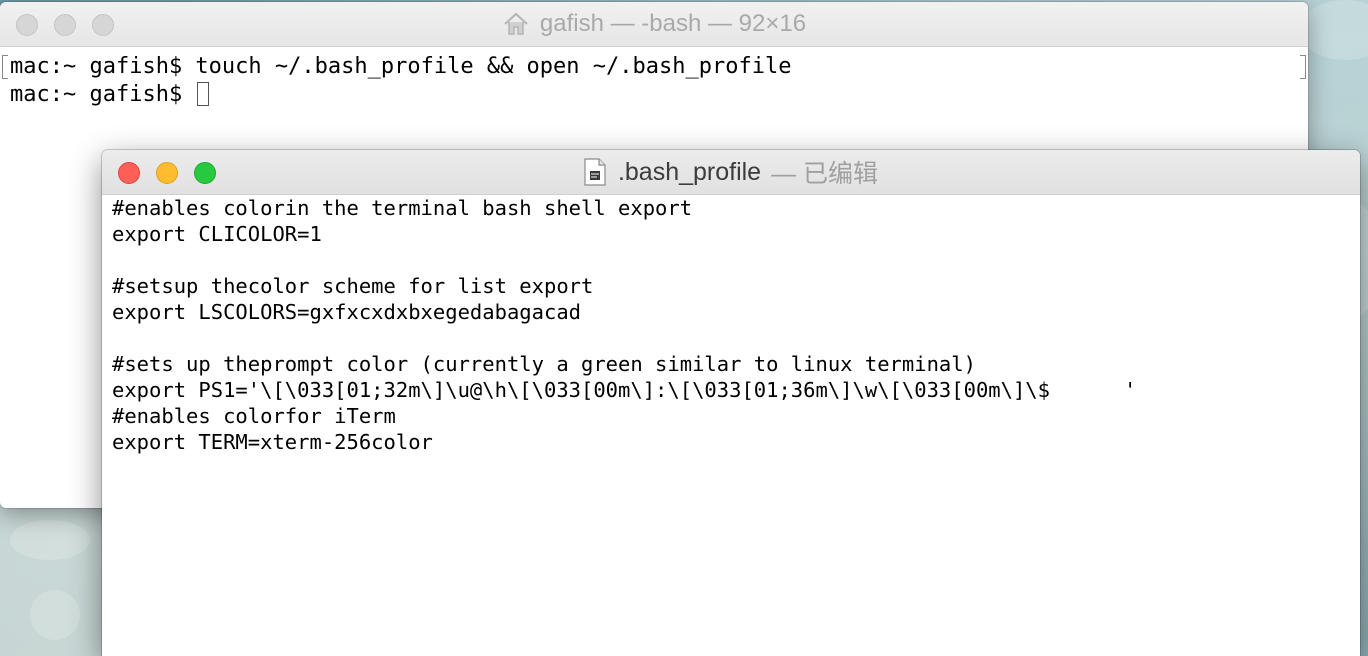  I want to click on editor-filename: .bash_profile, so click(689, 171).